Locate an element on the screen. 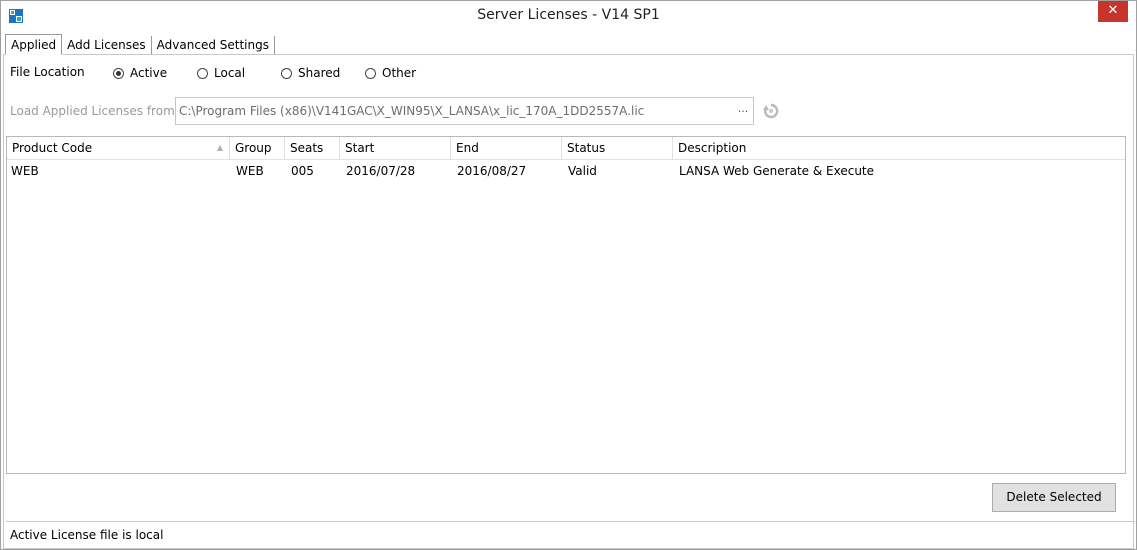  tab-applied: Applied is located at coordinates (34, 44).